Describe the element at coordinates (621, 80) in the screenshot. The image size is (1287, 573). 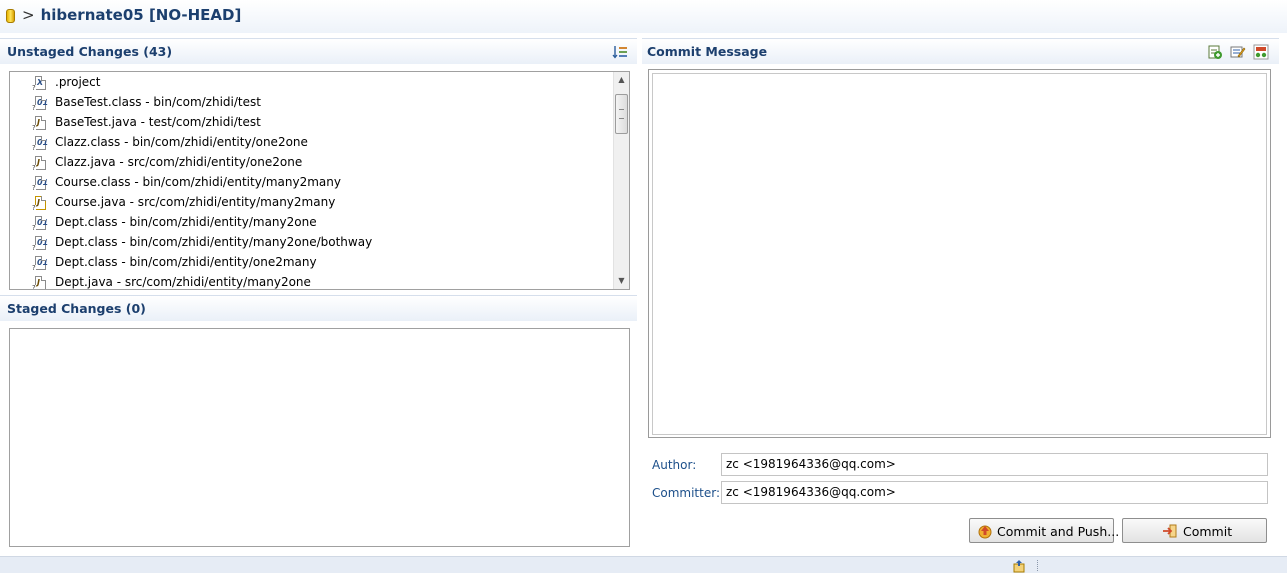
I see `scroll-up-arrow-icon: ▲` at that location.